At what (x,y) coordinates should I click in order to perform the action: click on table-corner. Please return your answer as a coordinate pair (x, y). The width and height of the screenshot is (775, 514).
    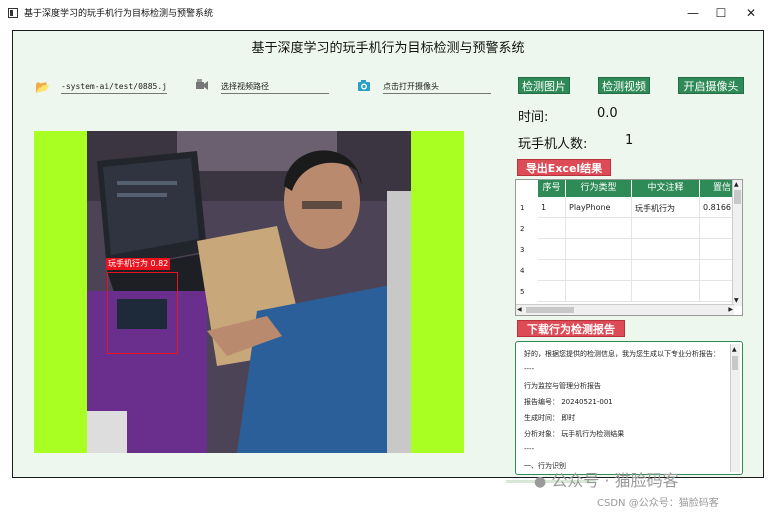
    Looking at the image, I should click on (527, 188).